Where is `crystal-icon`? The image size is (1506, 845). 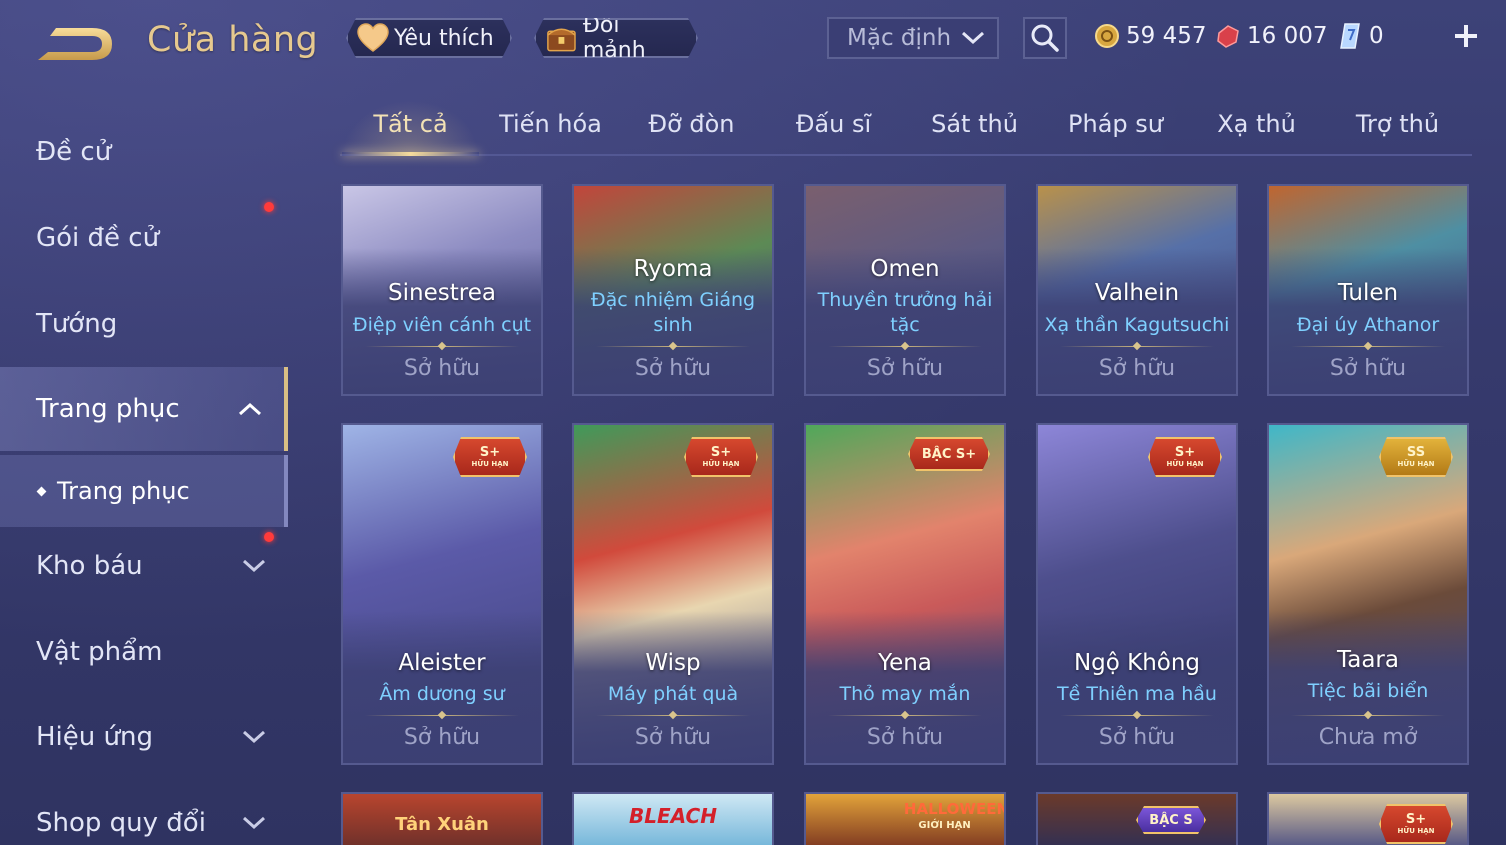
crystal-icon is located at coordinates (1350, 36).